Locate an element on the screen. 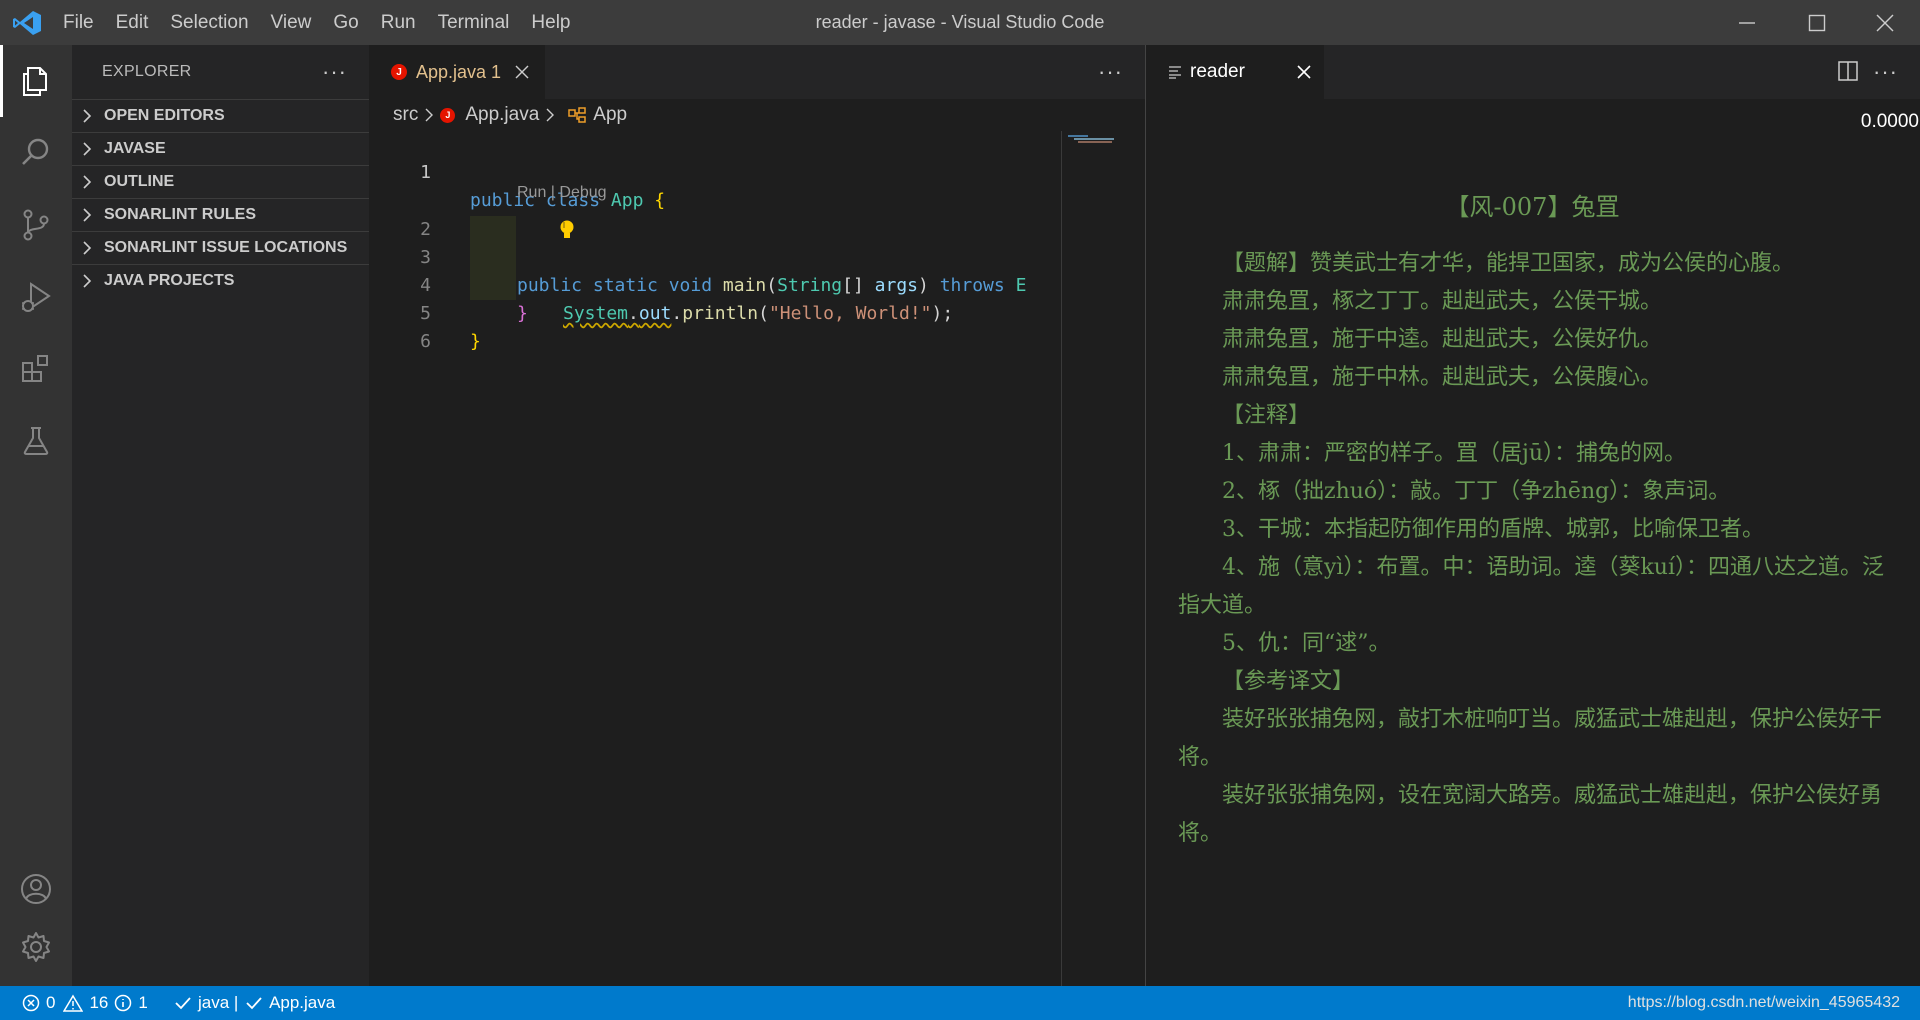  source-control-button is located at coordinates (36, 225).